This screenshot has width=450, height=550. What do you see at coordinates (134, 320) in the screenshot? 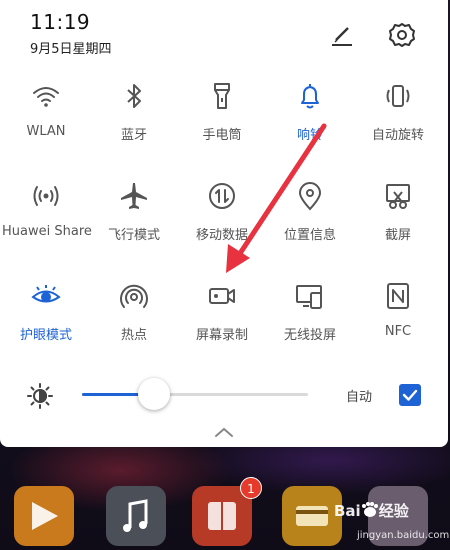
I see `toggle-hotspot: 热点` at bounding box center [134, 320].